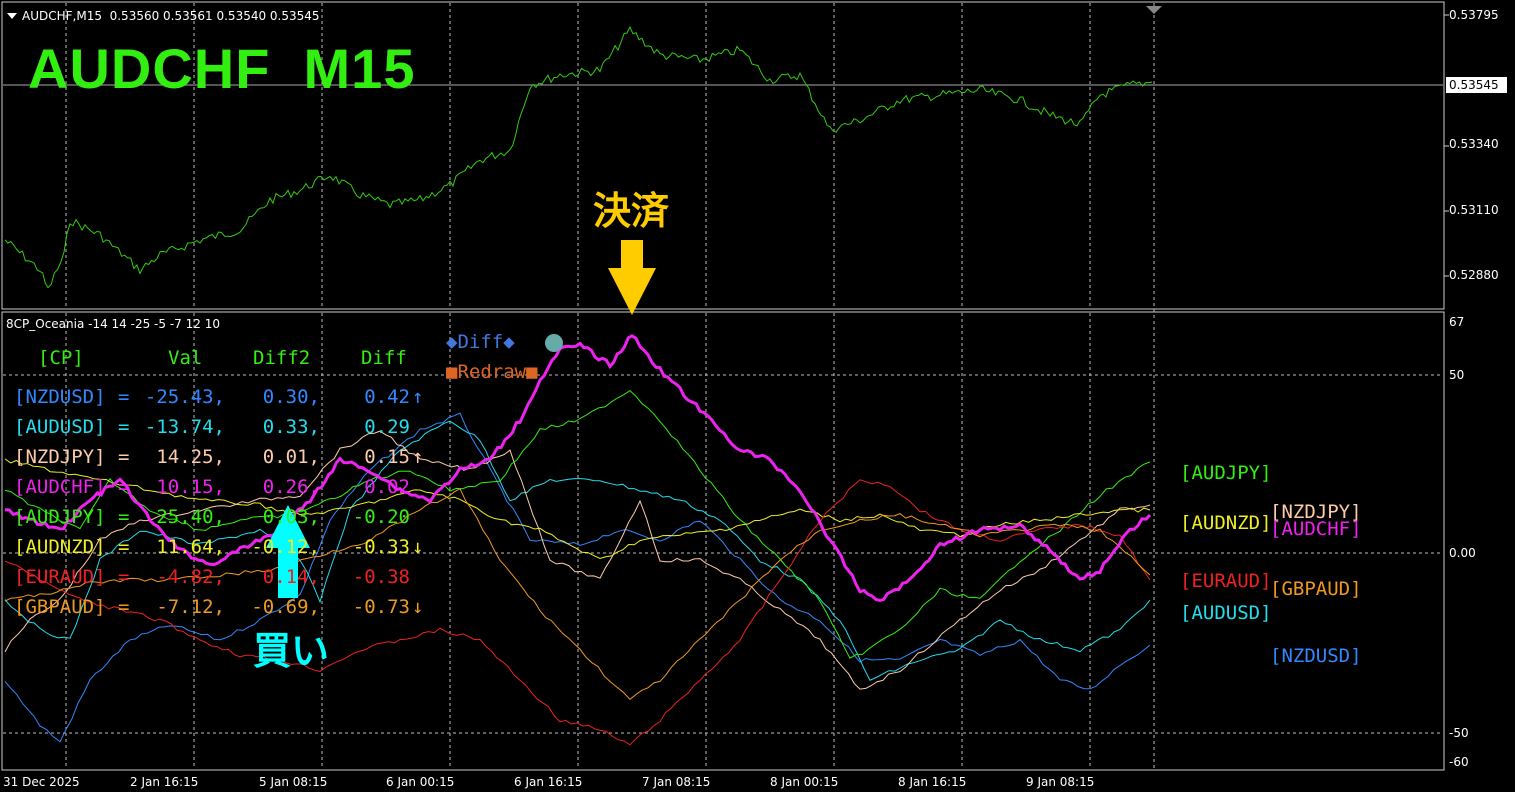  Describe the element at coordinates (420, 782) in the screenshot. I see `time-axis-label: 6 Jan 00:15` at that location.